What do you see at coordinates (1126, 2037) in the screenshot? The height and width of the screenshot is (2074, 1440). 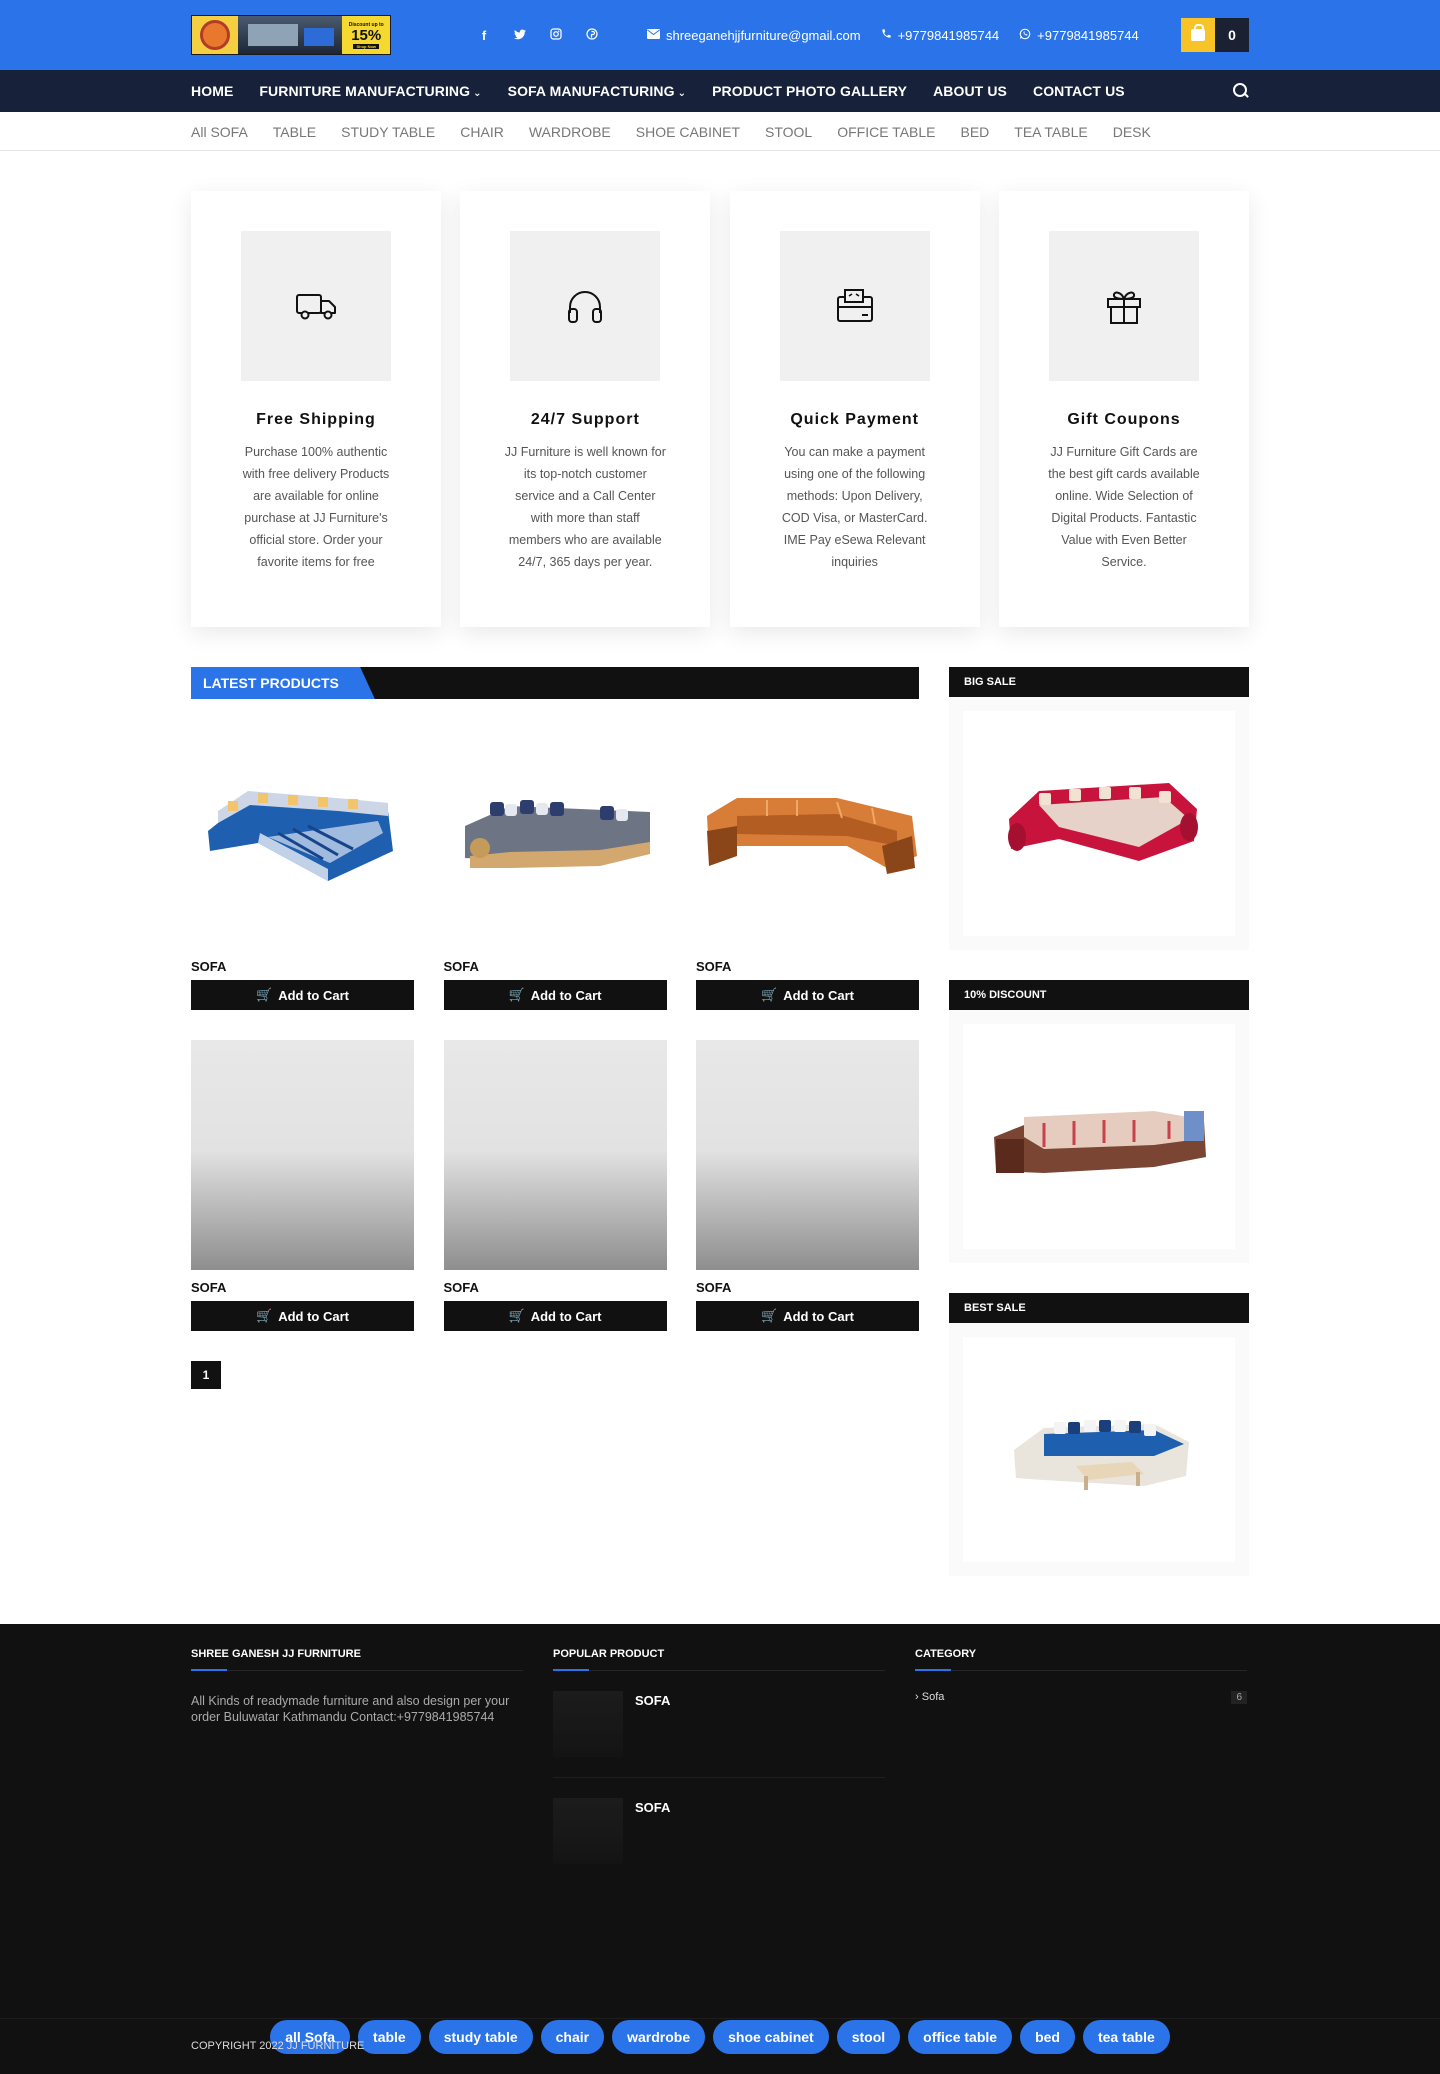 I see `tag-tea-table: tea table` at bounding box center [1126, 2037].